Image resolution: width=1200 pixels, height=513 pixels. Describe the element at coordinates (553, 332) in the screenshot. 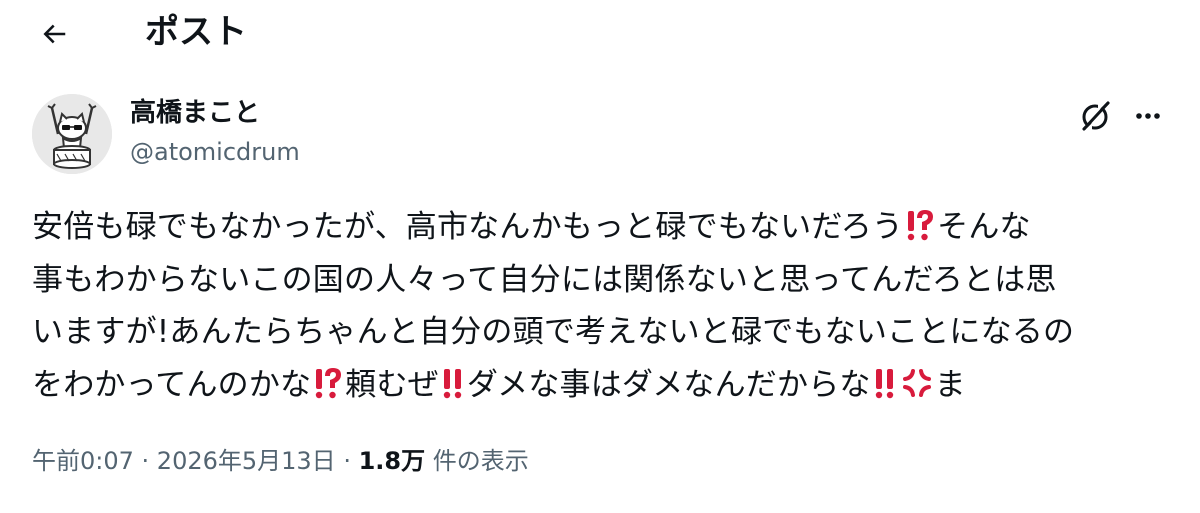

I see `post-text-line: いますが!あんたらちゃんと自分の頭で考えないと碌でもないことになるの` at that location.